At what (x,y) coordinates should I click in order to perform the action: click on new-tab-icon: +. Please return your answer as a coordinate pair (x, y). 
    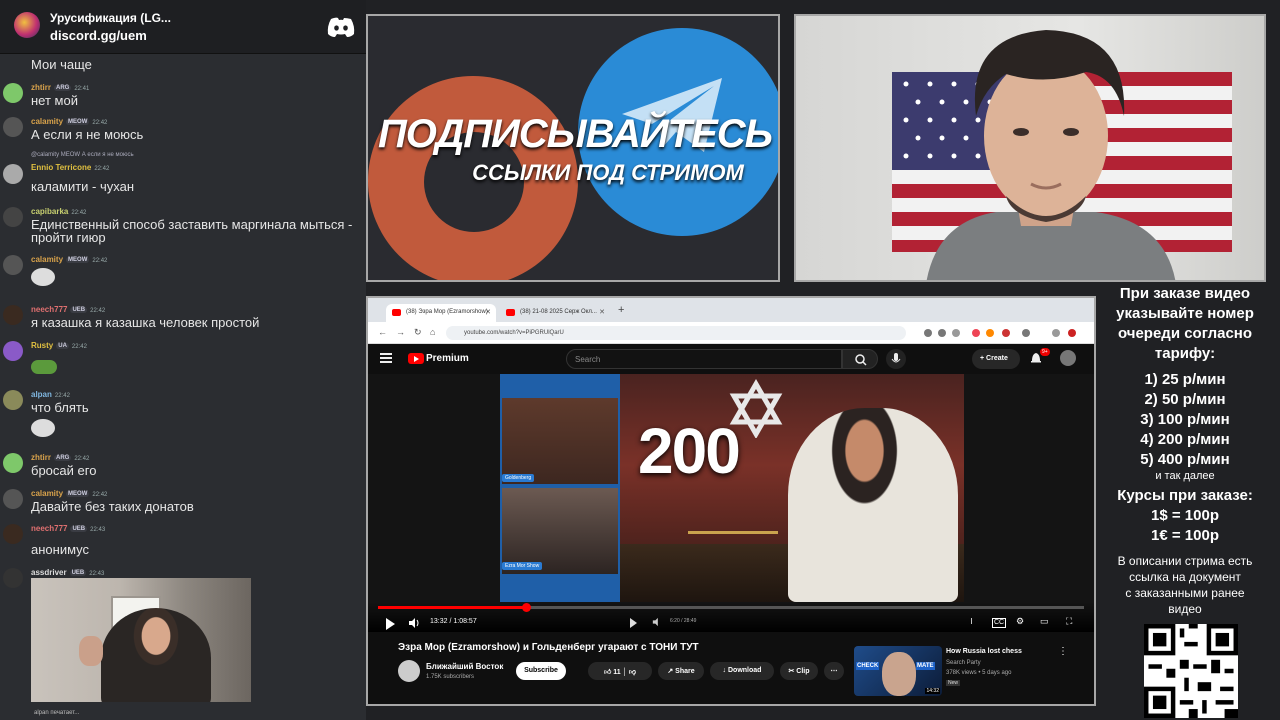
    Looking at the image, I should click on (621, 310).